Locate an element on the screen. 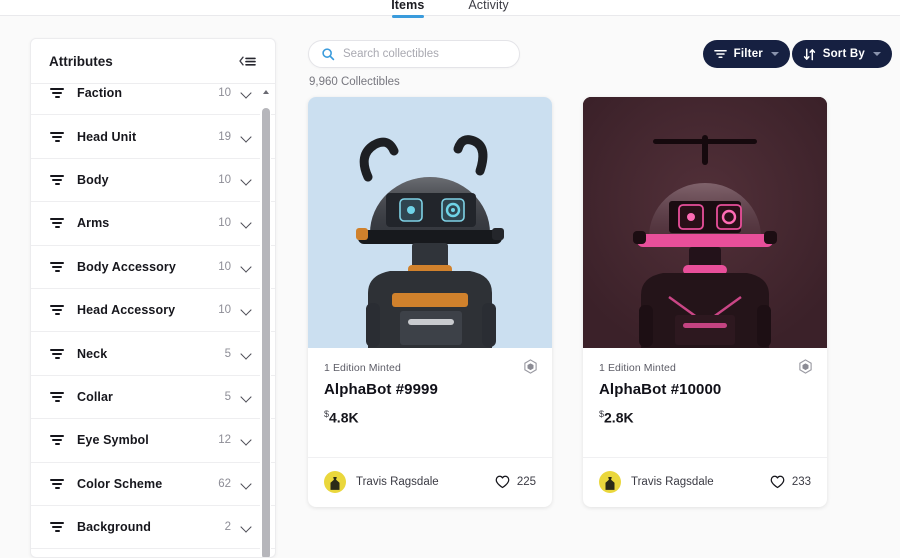  card-body: 1 Edition Minted AlphaBot #9999 $4.8K is located at coordinates (430, 387).